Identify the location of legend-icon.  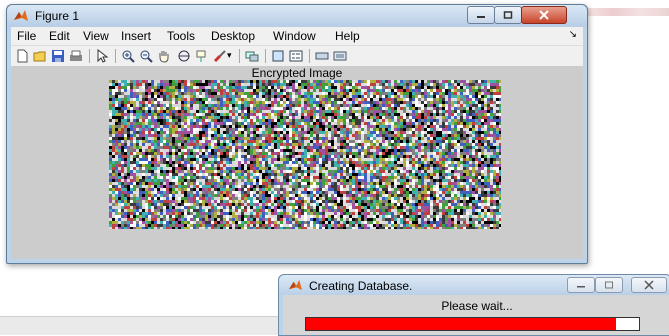
(296, 56).